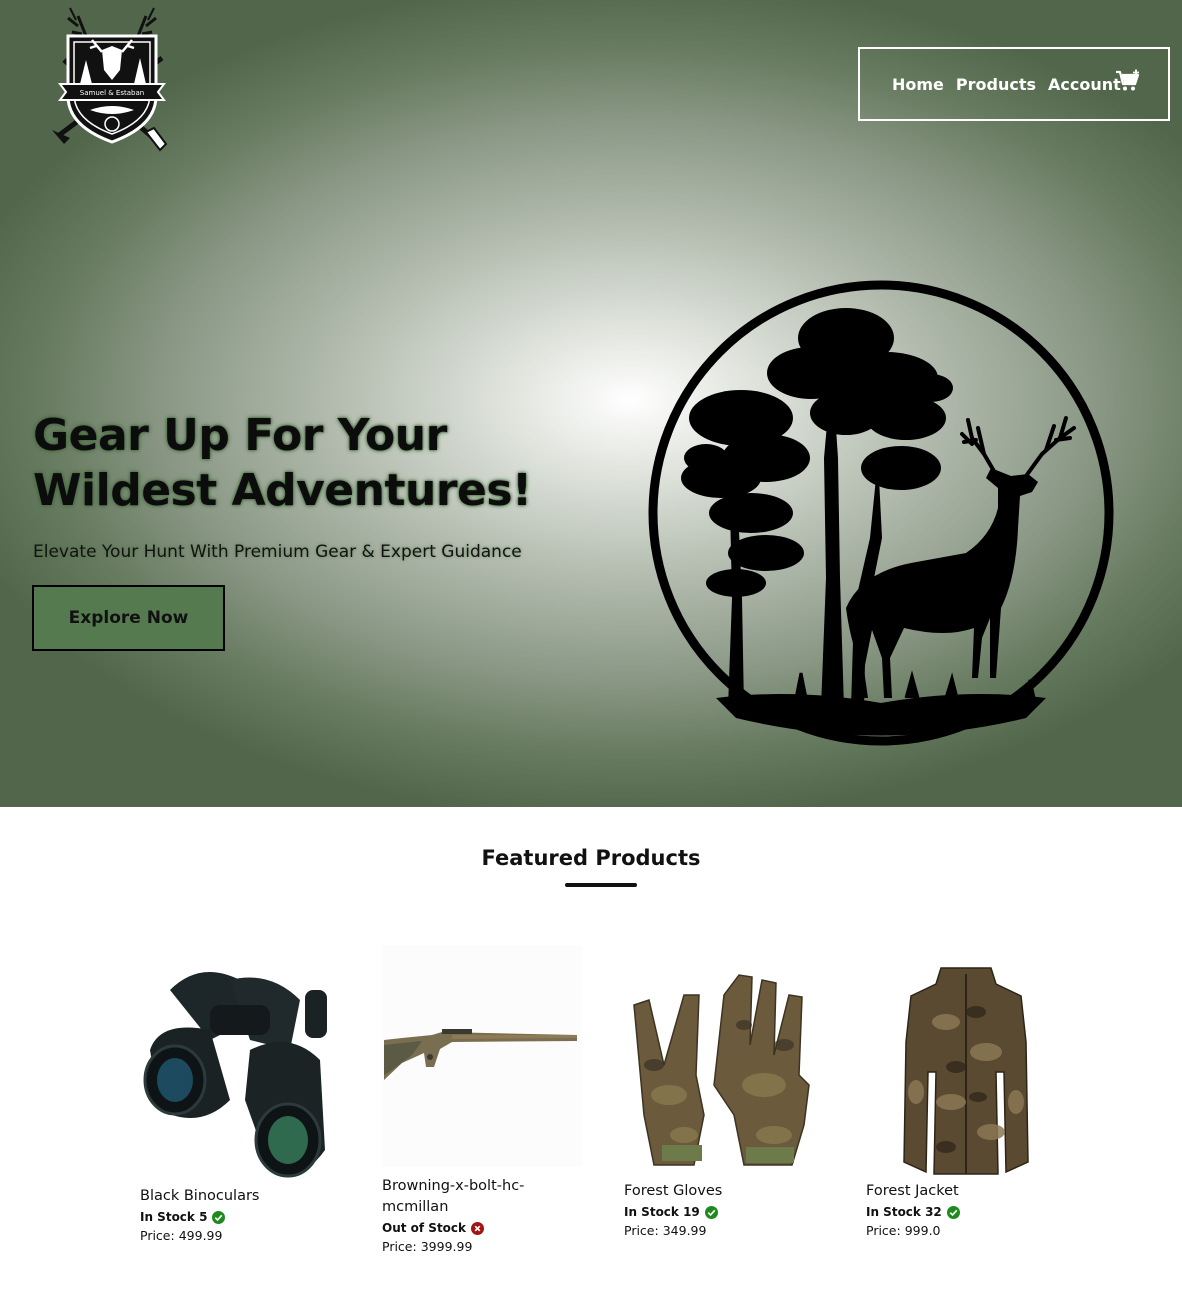 Image resolution: width=1182 pixels, height=1294 pixels. I want to click on main-nav: Home Products Account, so click(1014, 84).